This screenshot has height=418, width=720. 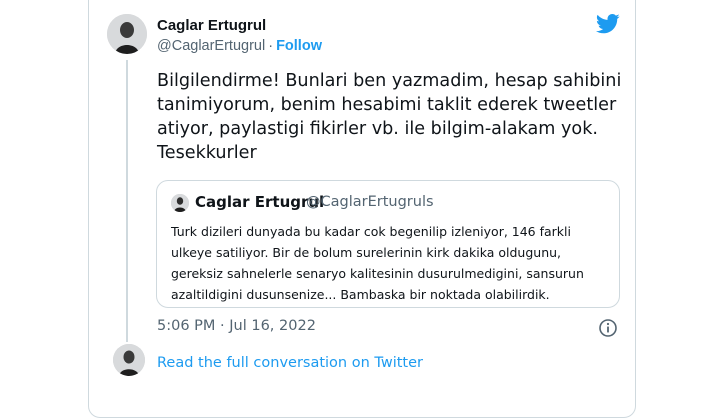 What do you see at coordinates (299, 46) in the screenshot?
I see `follow-button: Follow` at bounding box center [299, 46].